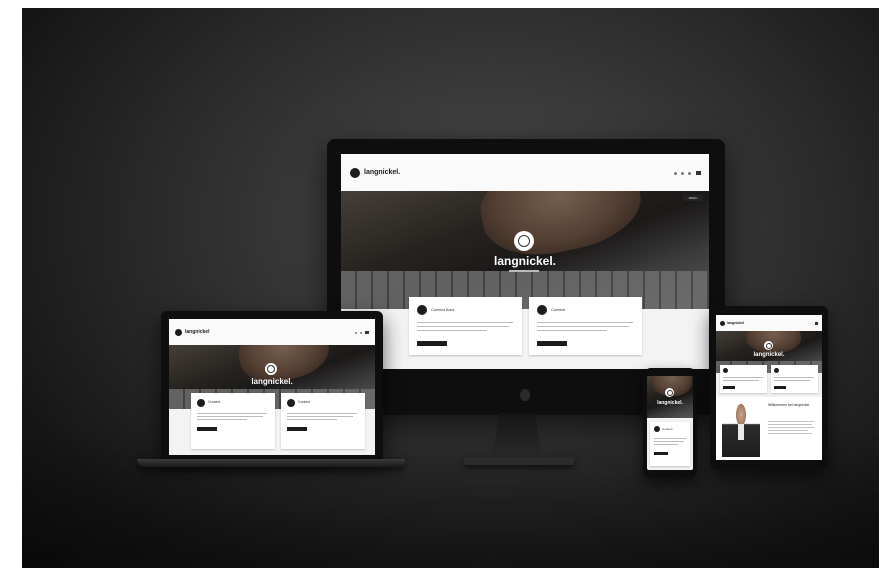 The image size is (879, 571). Describe the element at coordinates (272, 332) in the screenshot. I see `laptop-nav: langnickel` at that location.